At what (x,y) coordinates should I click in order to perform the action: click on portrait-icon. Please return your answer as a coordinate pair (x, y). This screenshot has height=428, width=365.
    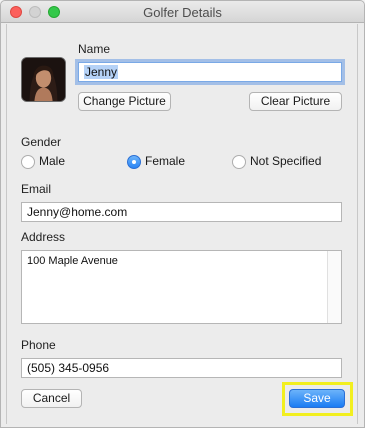
    Looking at the image, I should click on (43, 79).